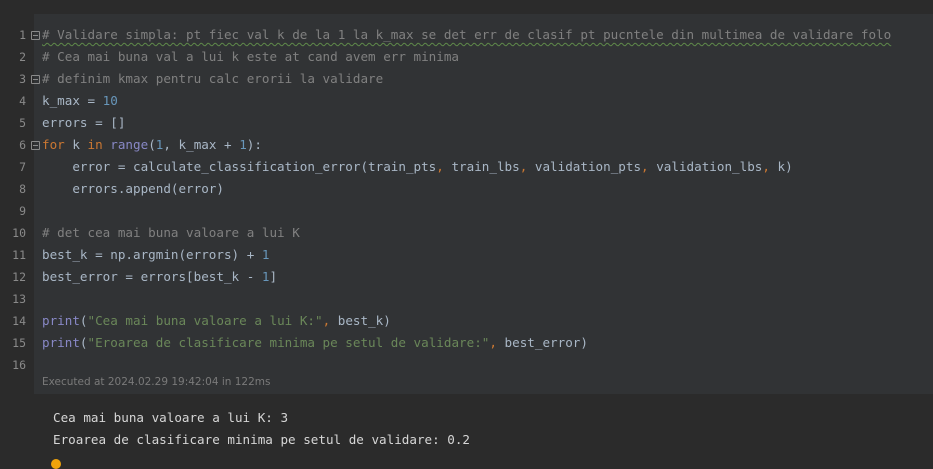 This screenshot has height=469, width=933. I want to click on line-number: 14, so click(19, 321).